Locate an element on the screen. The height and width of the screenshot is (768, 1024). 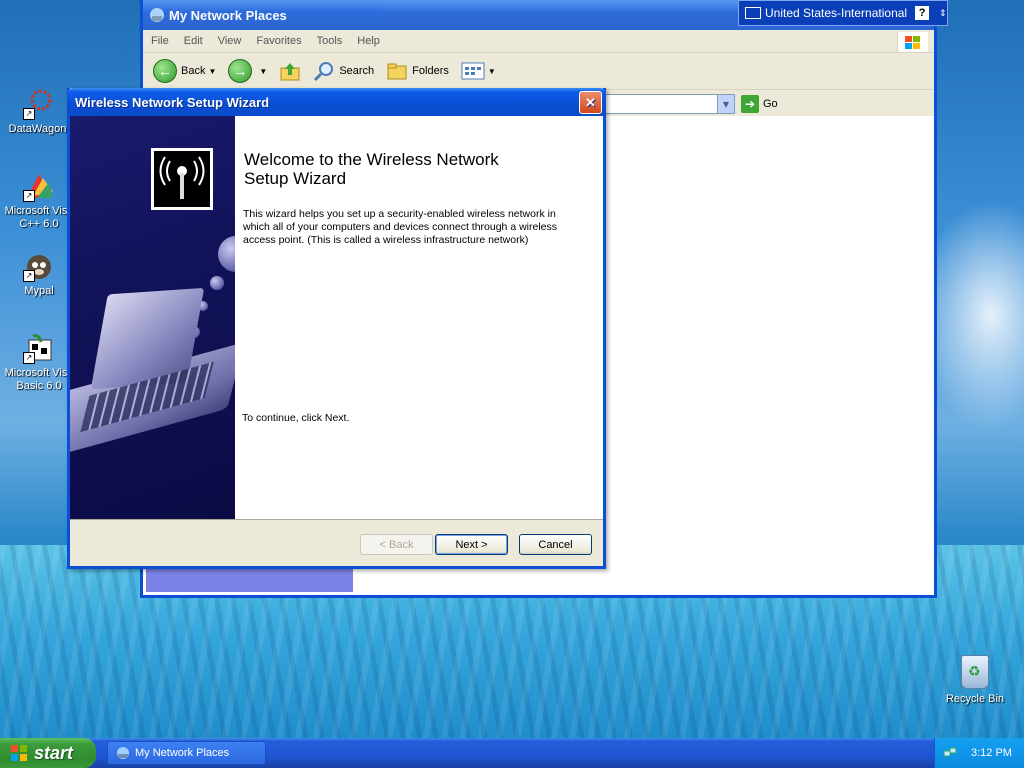
language-bar: United States-International ? ⇕ is located at coordinates (843, 13).